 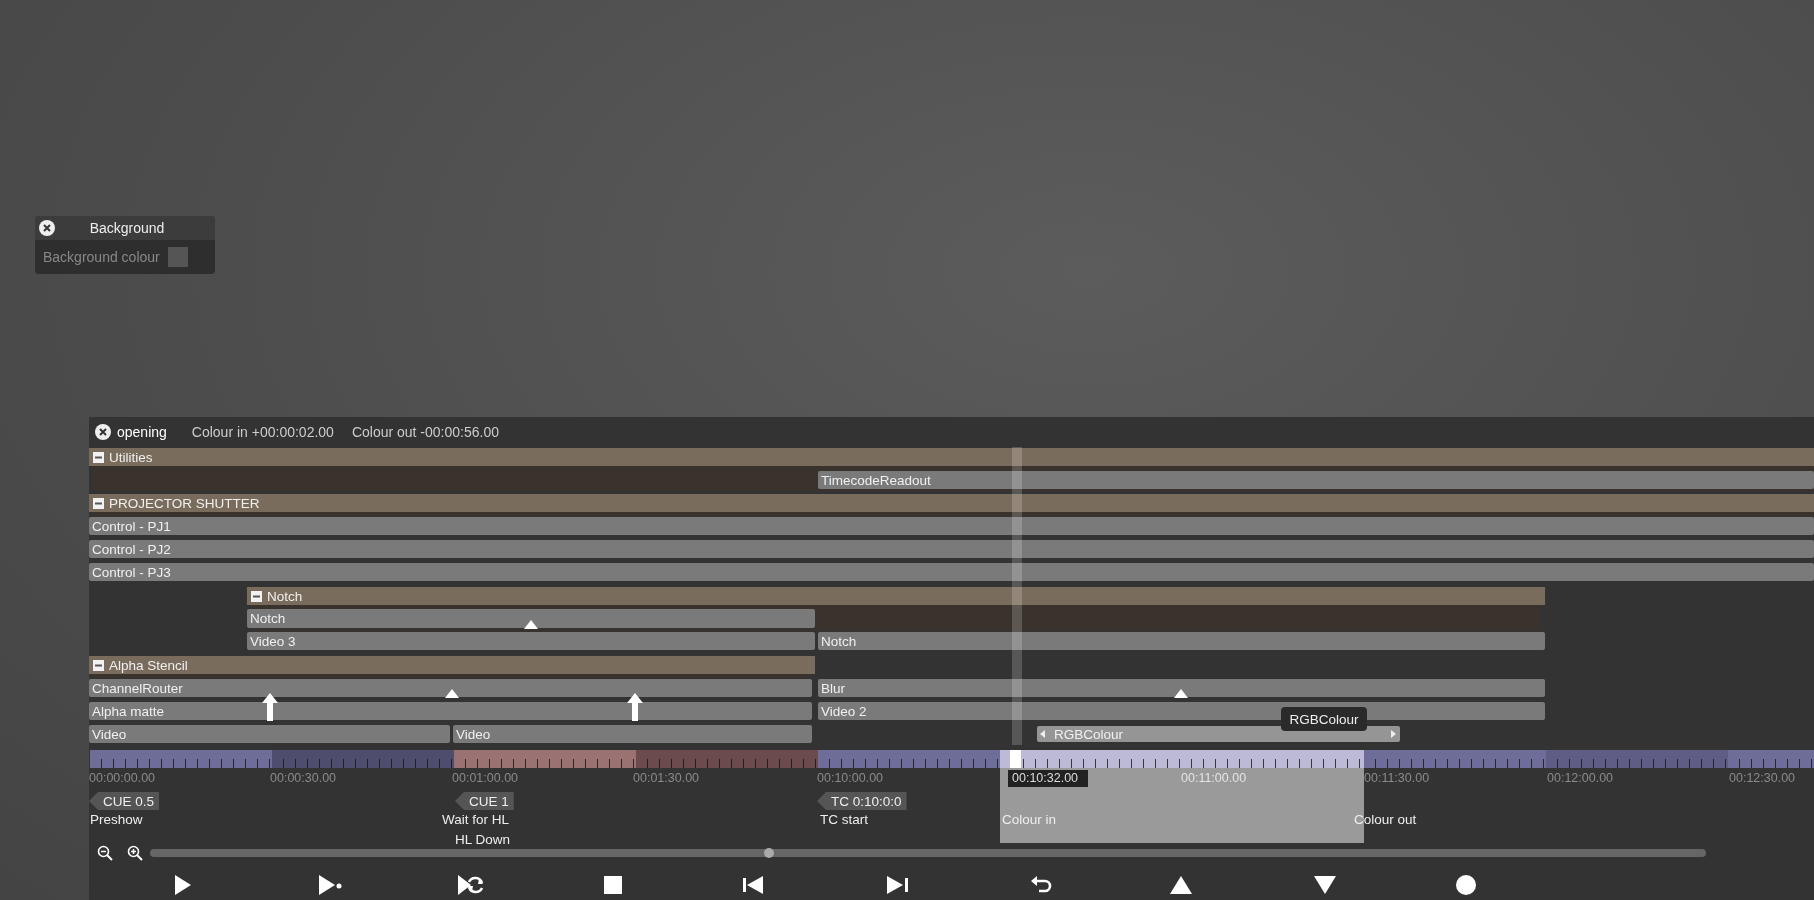 I want to click on ruler-time-label: 00:12:30.00, so click(x=1763, y=778).